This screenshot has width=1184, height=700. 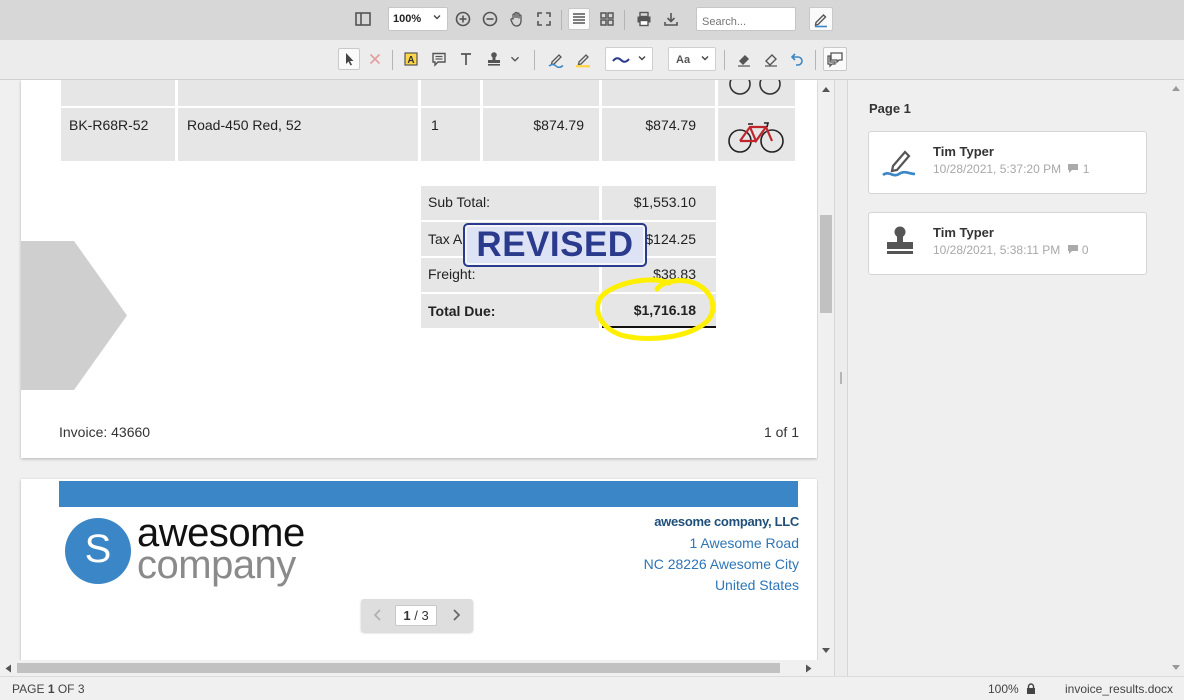 I want to click on grid-icon, so click(x=607, y=19).